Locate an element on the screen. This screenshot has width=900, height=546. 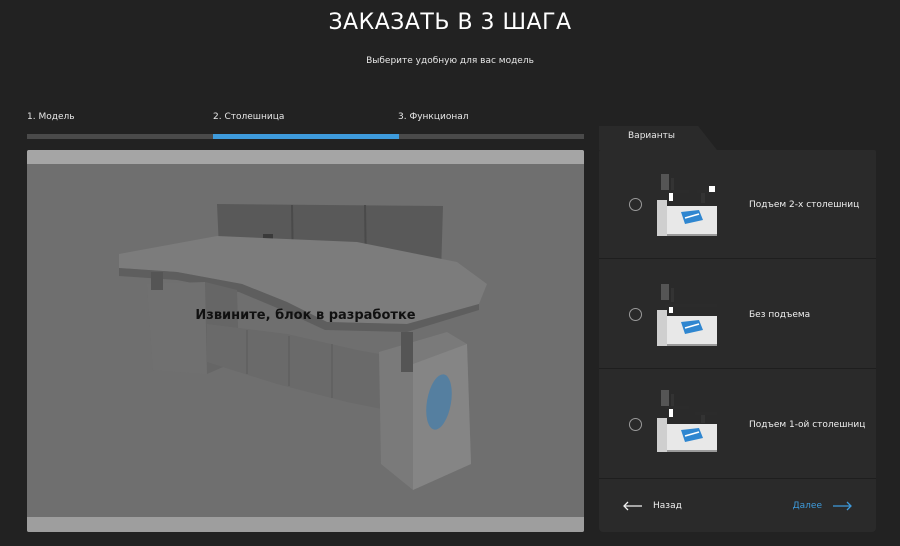
variant-option-one-lift: Подъем 1-ой столешниц is located at coordinates (737, 424).